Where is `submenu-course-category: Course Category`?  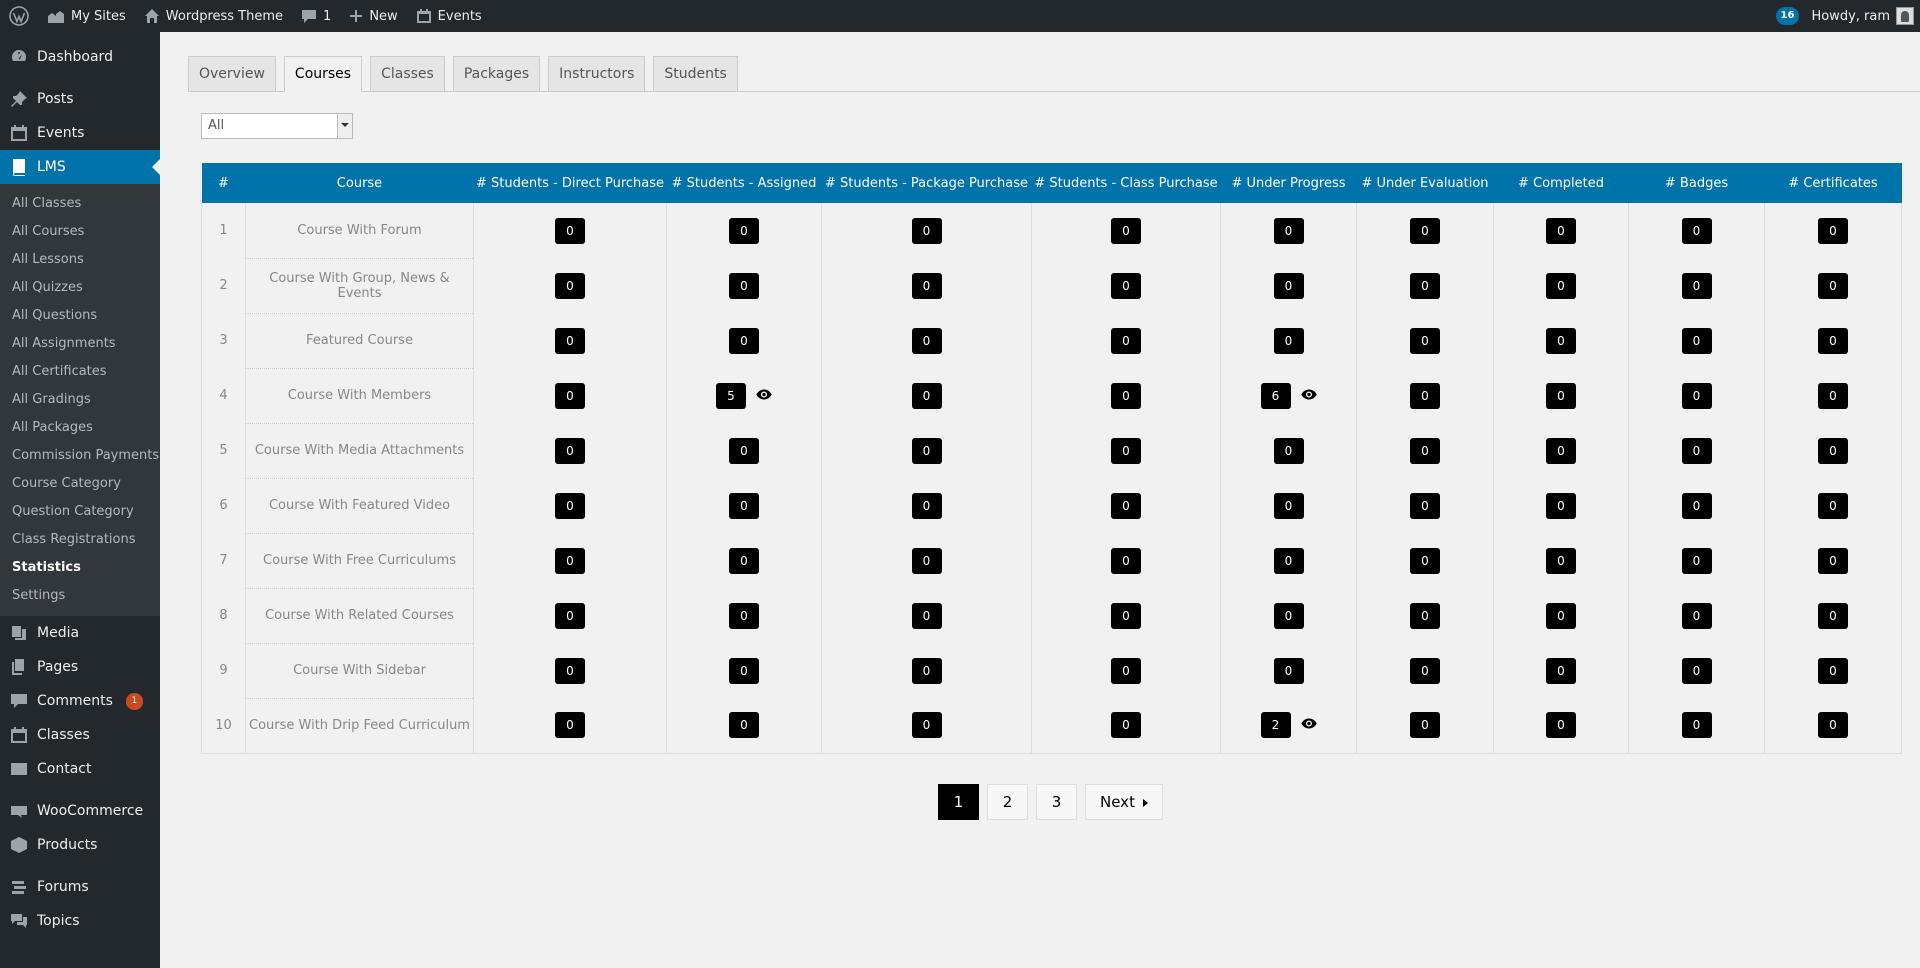 submenu-course-category: Course Category is located at coordinates (80, 484).